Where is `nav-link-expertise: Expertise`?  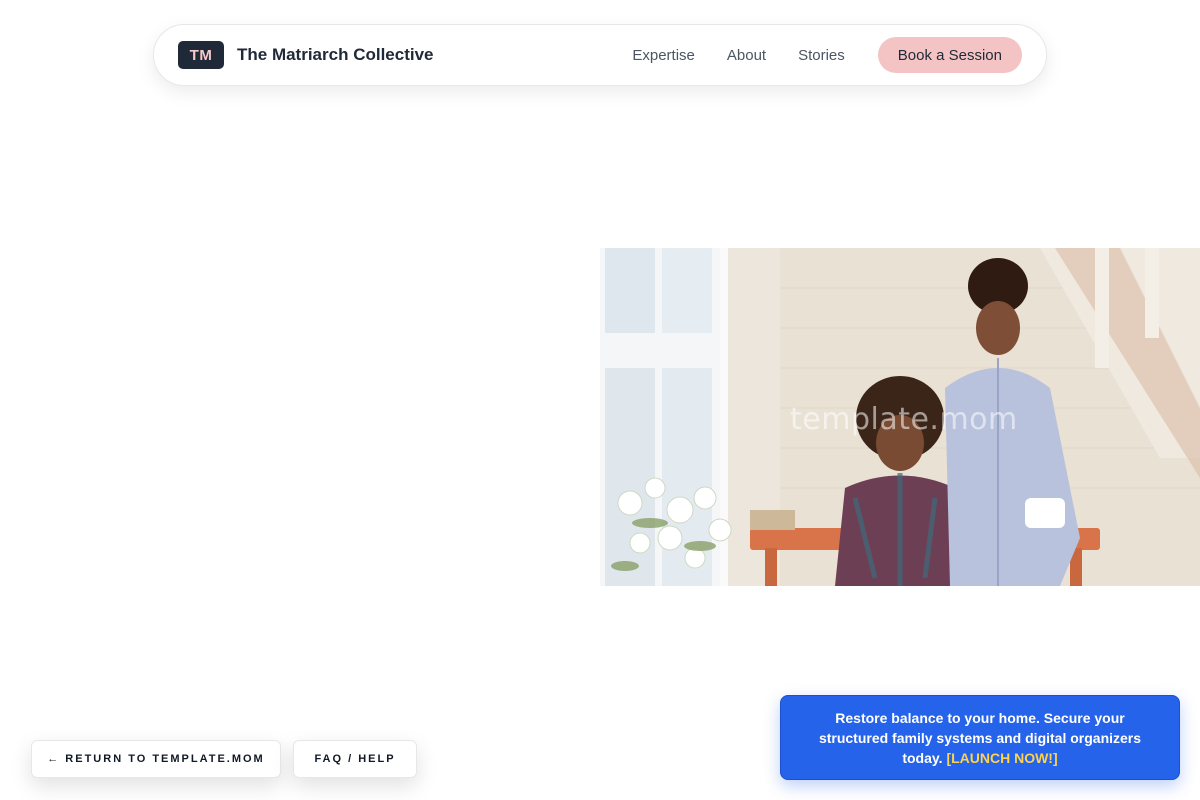
nav-link-expertise: Expertise is located at coordinates (663, 55).